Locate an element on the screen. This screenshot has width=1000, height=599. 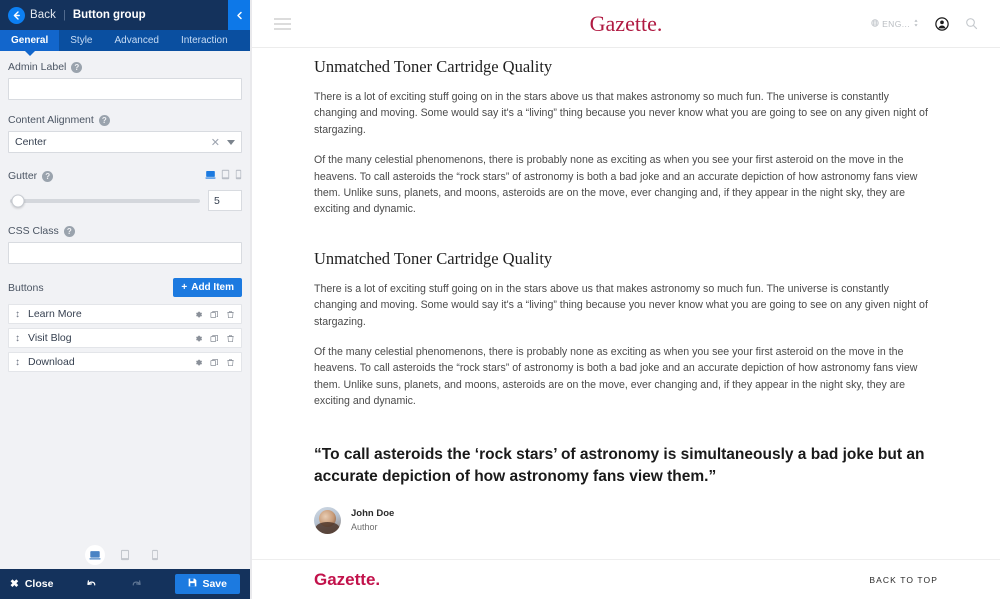
globe-icon is located at coordinates (875, 23).